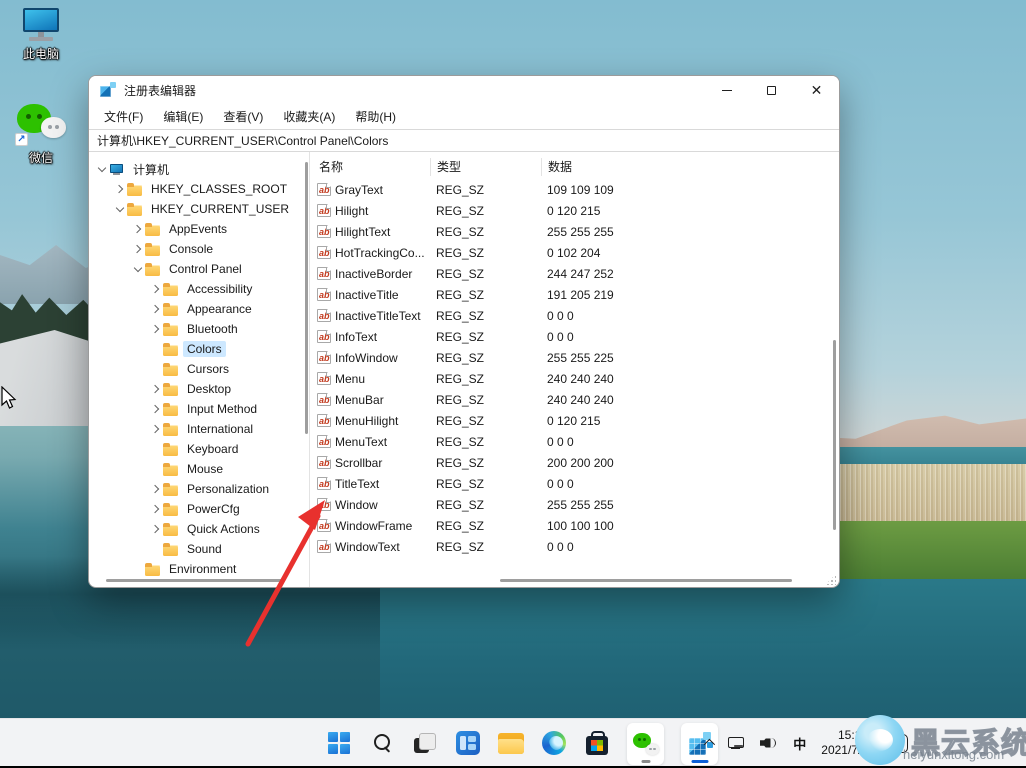 The width and height of the screenshot is (1026, 768). Describe the element at coordinates (799, 743) in the screenshot. I see `input-method-indicator: 中` at that location.